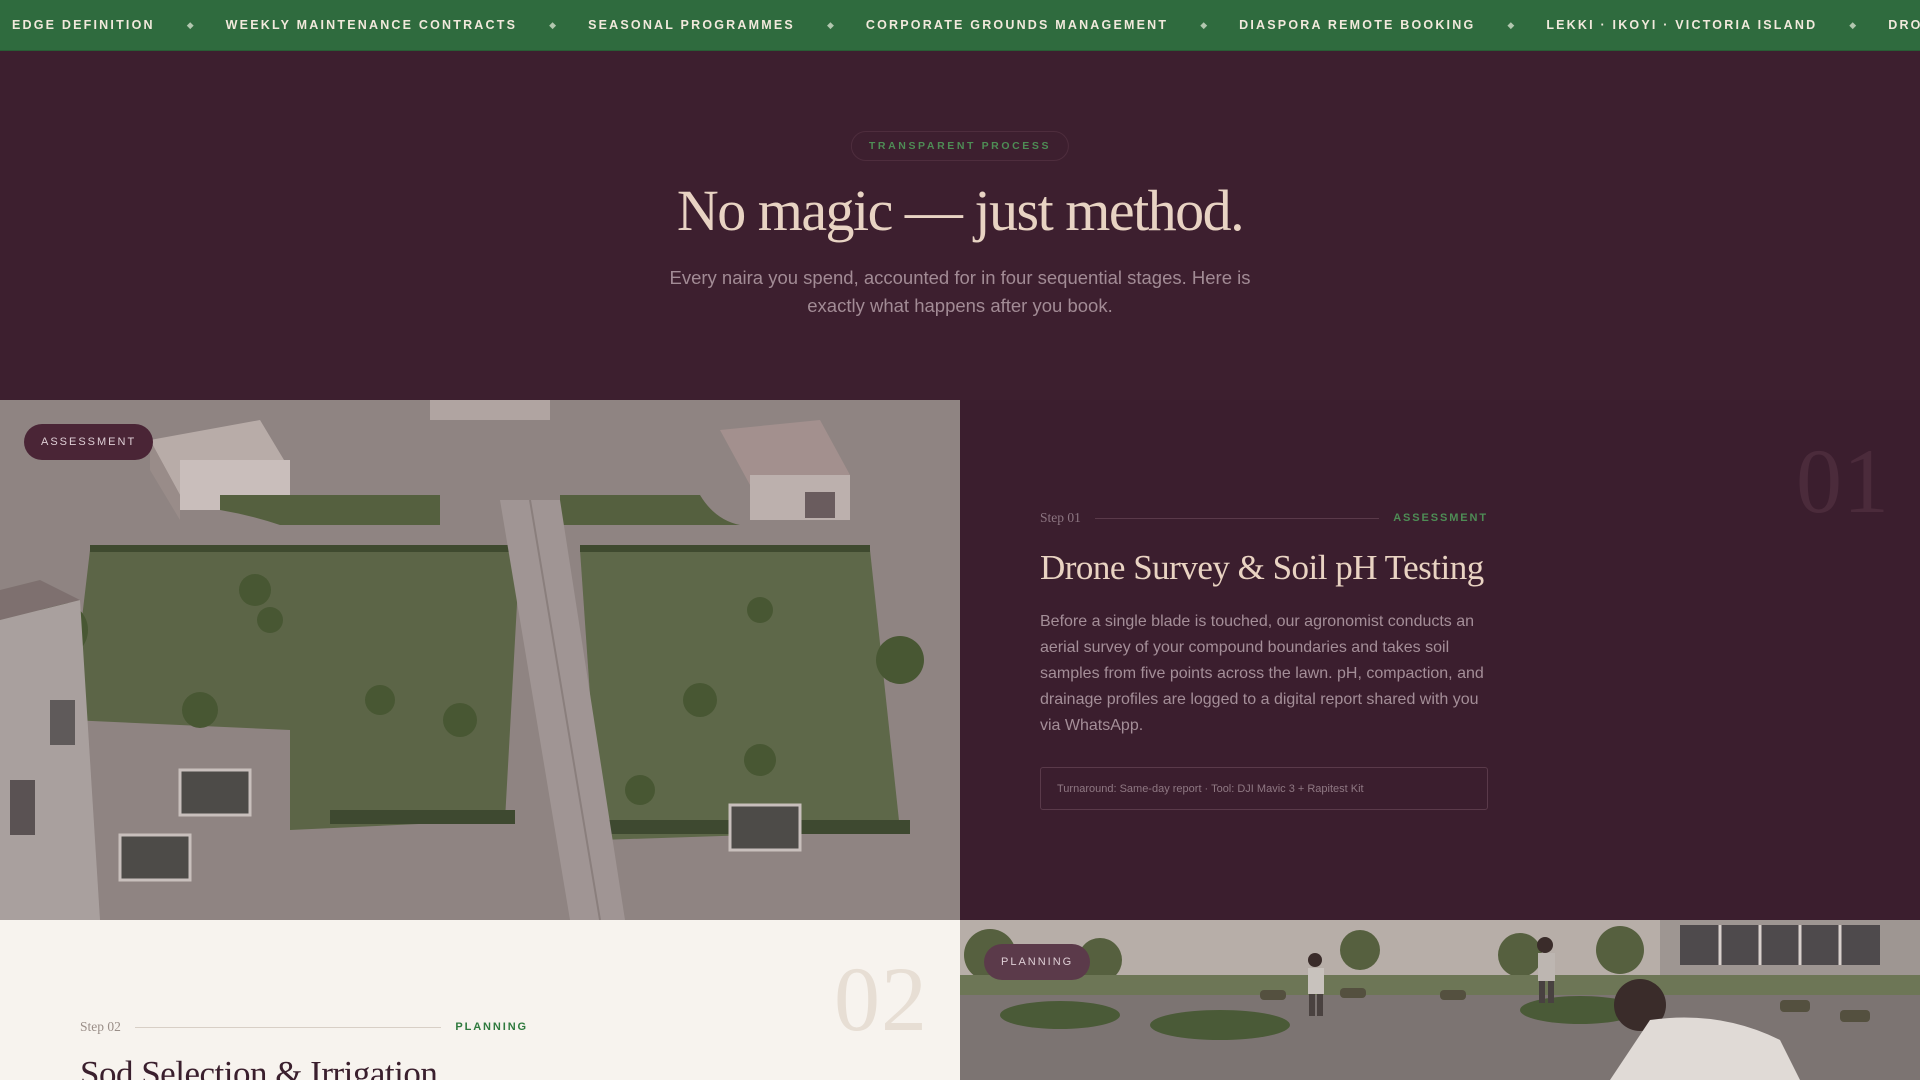 The height and width of the screenshot is (1080, 1920). What do you see at coordinates (1037, 962) in the screenshot?
I see `step-tag-badge: Planning` at bounding box center [1037, 962].